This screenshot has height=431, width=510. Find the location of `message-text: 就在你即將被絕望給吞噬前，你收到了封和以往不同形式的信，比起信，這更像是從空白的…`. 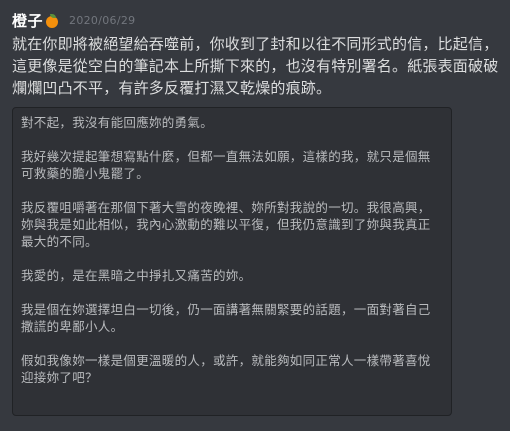

message-text: 就在你即將被絕望給吞噬前，你收到了封和以往不同形式的信，比起信，這更像是從空白的… is located at coordinates (255, 66).